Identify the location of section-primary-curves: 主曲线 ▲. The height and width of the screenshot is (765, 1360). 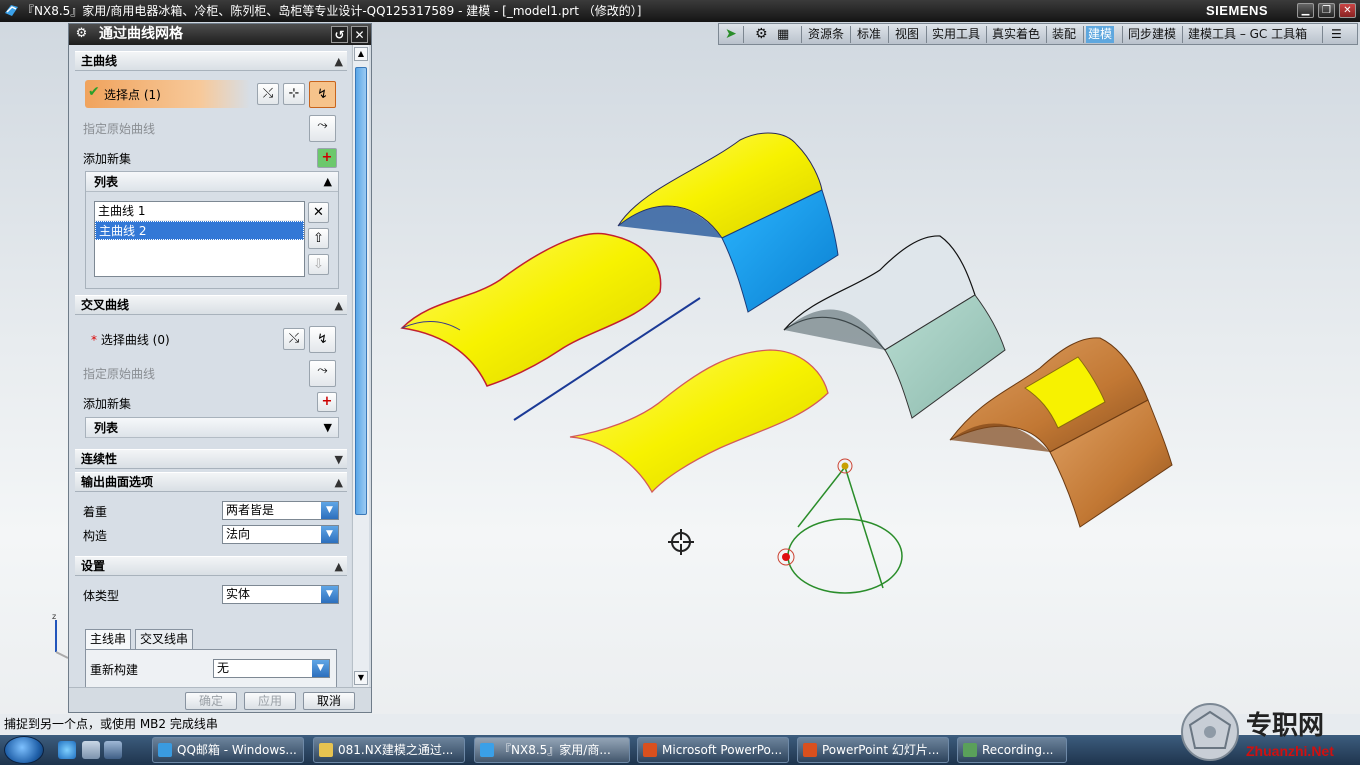
(211, 61).